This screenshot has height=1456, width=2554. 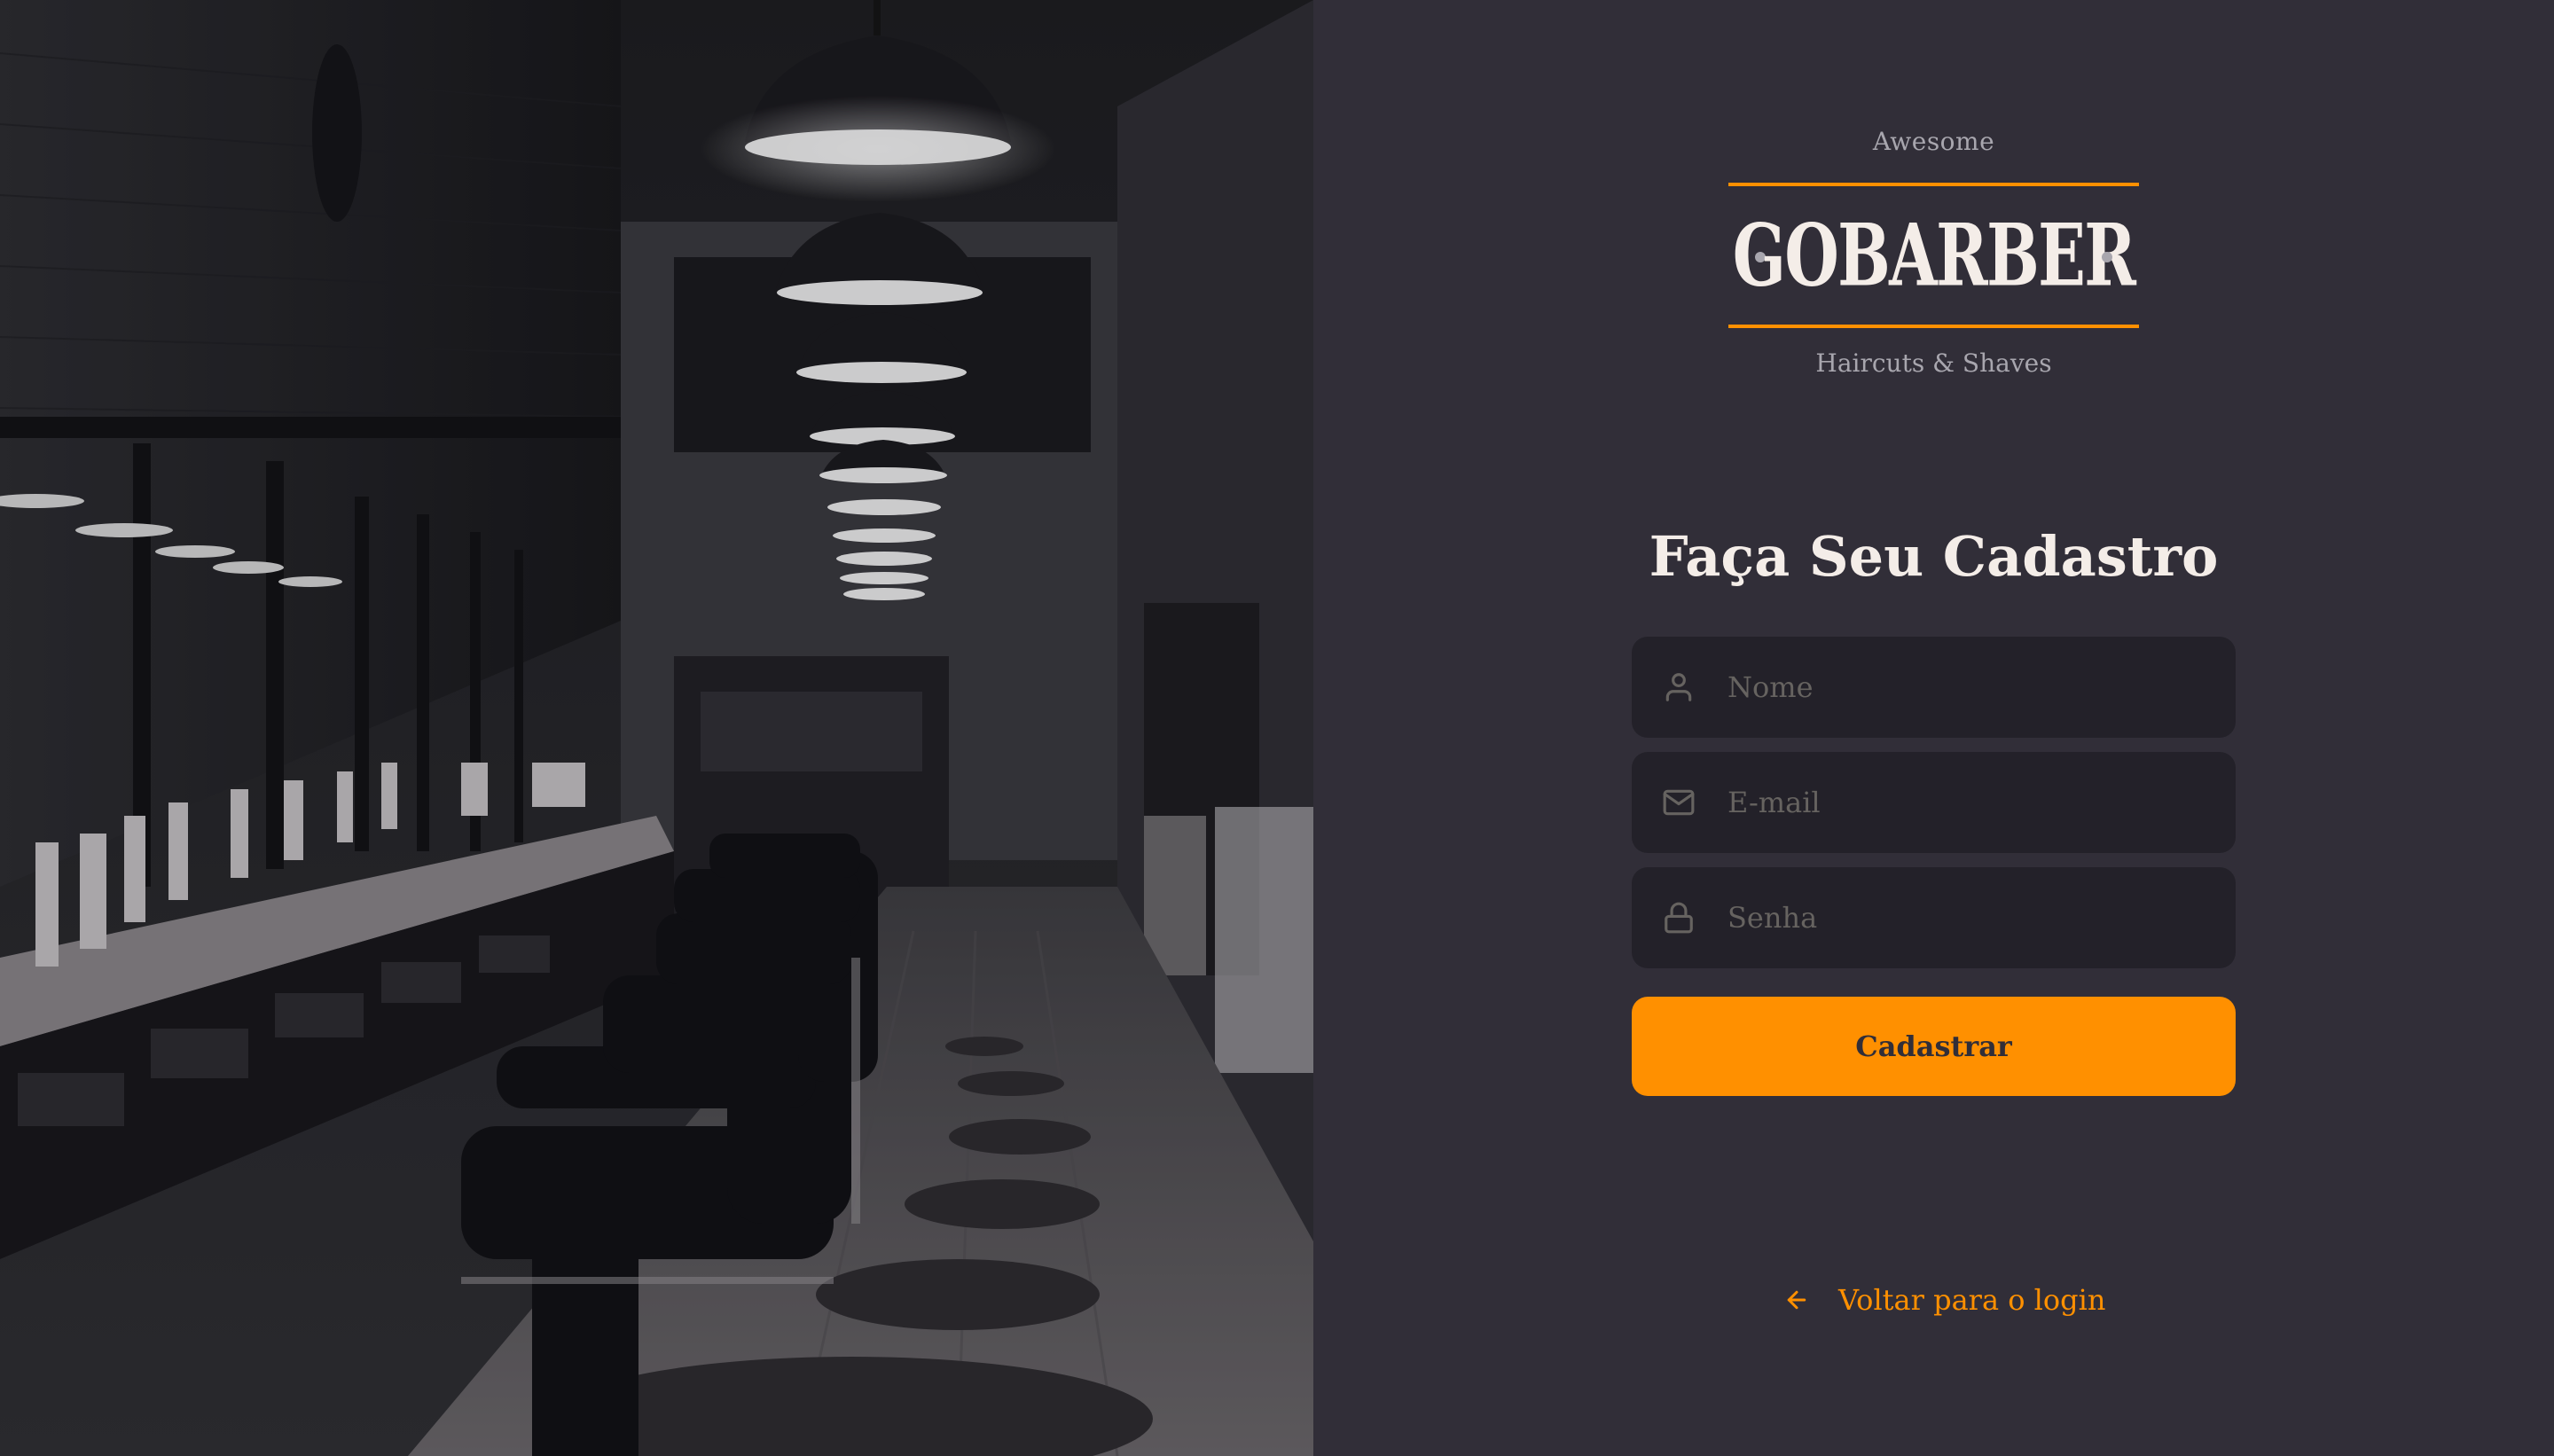 What do you see at coordinates (1679, 802) in the screenshot?
I see `mail-icon` at bounding box center [1679, 802].